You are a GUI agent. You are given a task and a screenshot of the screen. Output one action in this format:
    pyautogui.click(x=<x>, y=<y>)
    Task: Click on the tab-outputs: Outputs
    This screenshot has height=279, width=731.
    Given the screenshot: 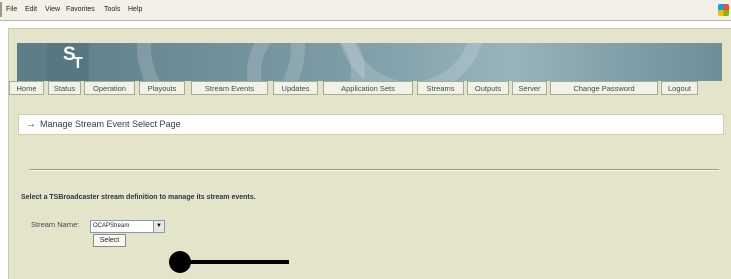 What is the action you would take?
    pyautogui.click(x=488, y=88)
    